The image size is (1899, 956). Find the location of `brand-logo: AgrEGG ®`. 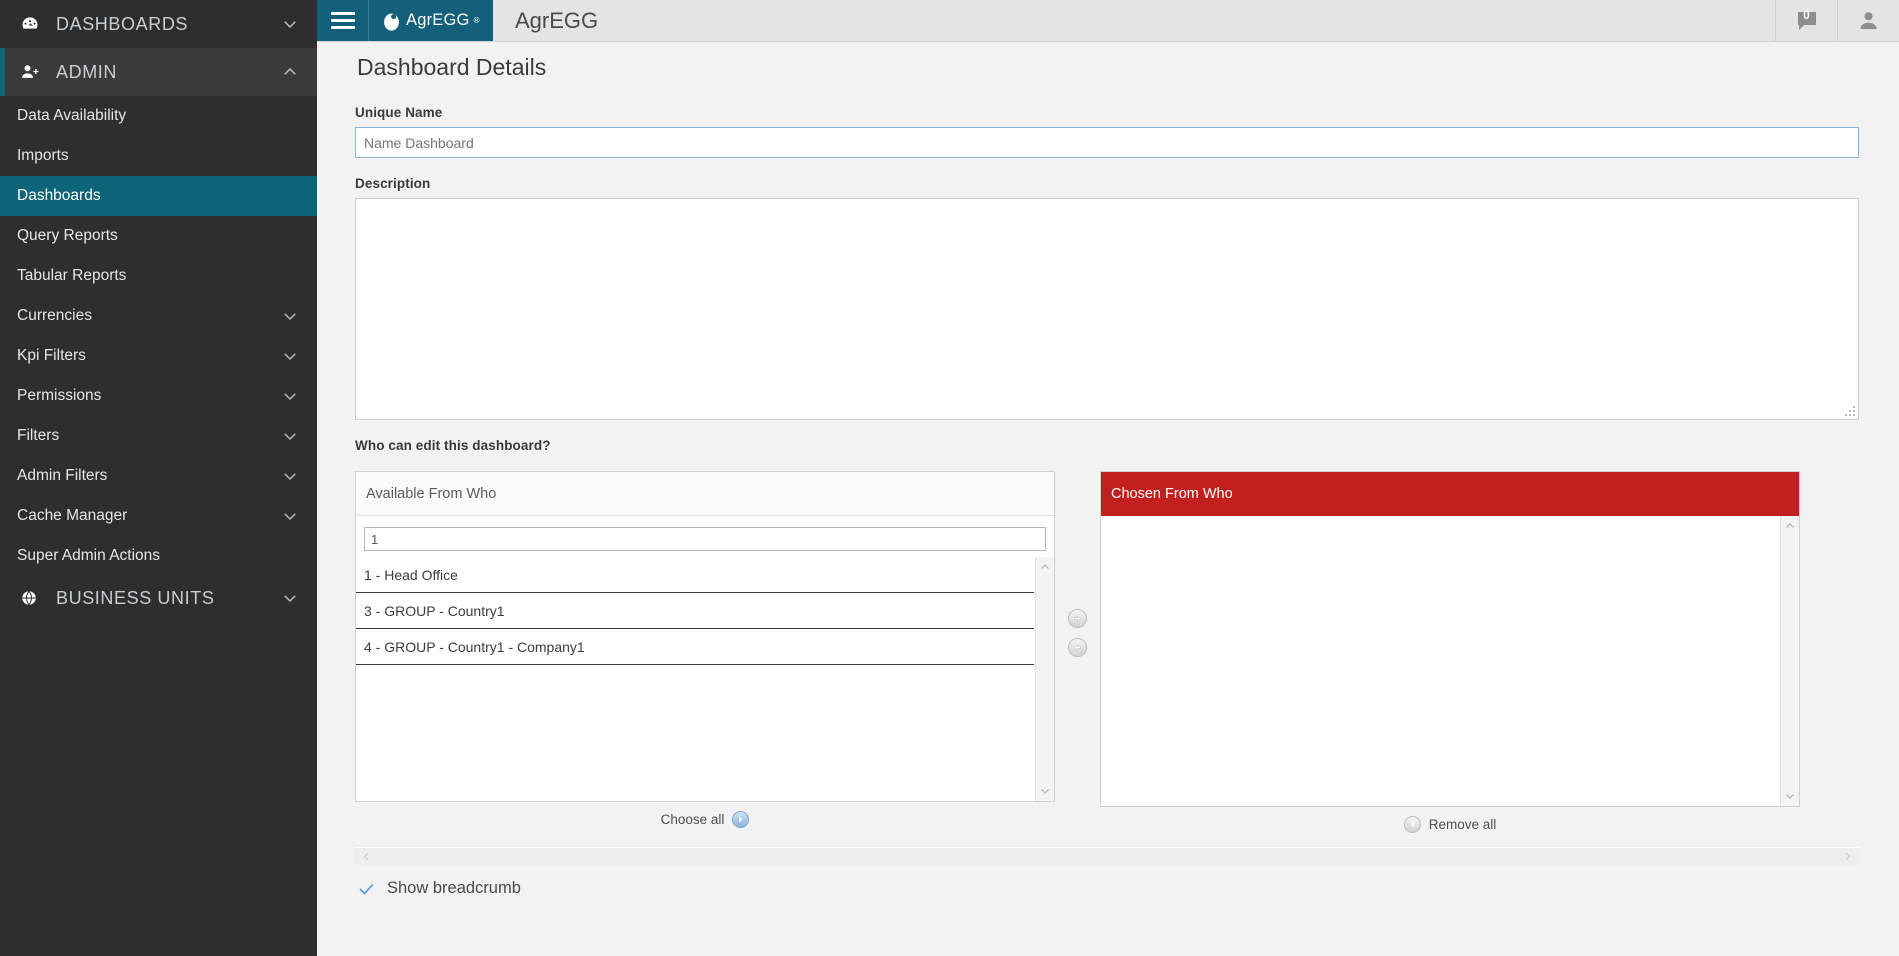

brand-logo: AgrEGG ® is located at coordinates (431, 20).